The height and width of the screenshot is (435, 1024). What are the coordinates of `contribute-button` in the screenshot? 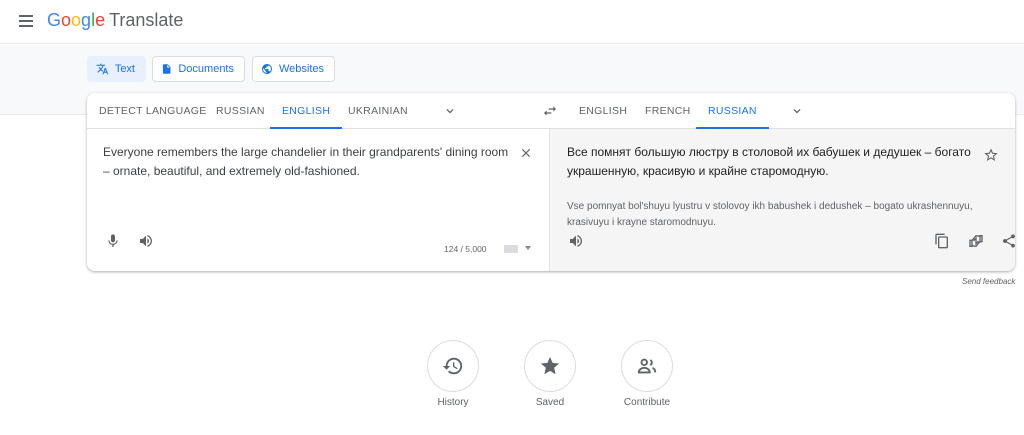 It's located at (647, 366).